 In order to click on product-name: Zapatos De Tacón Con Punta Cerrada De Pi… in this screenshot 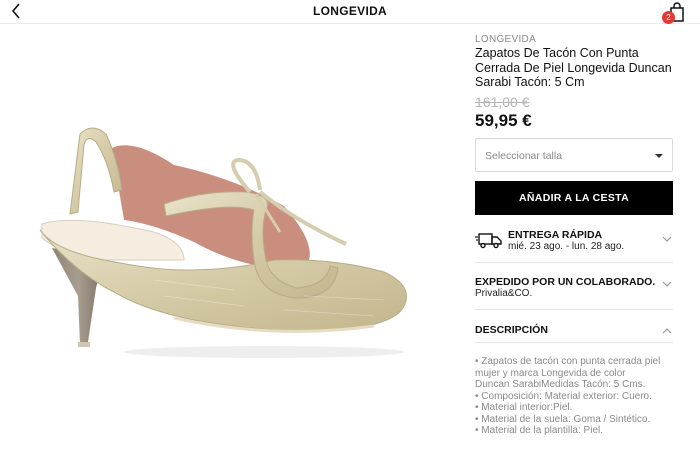, I will do `click(573, 67)`.